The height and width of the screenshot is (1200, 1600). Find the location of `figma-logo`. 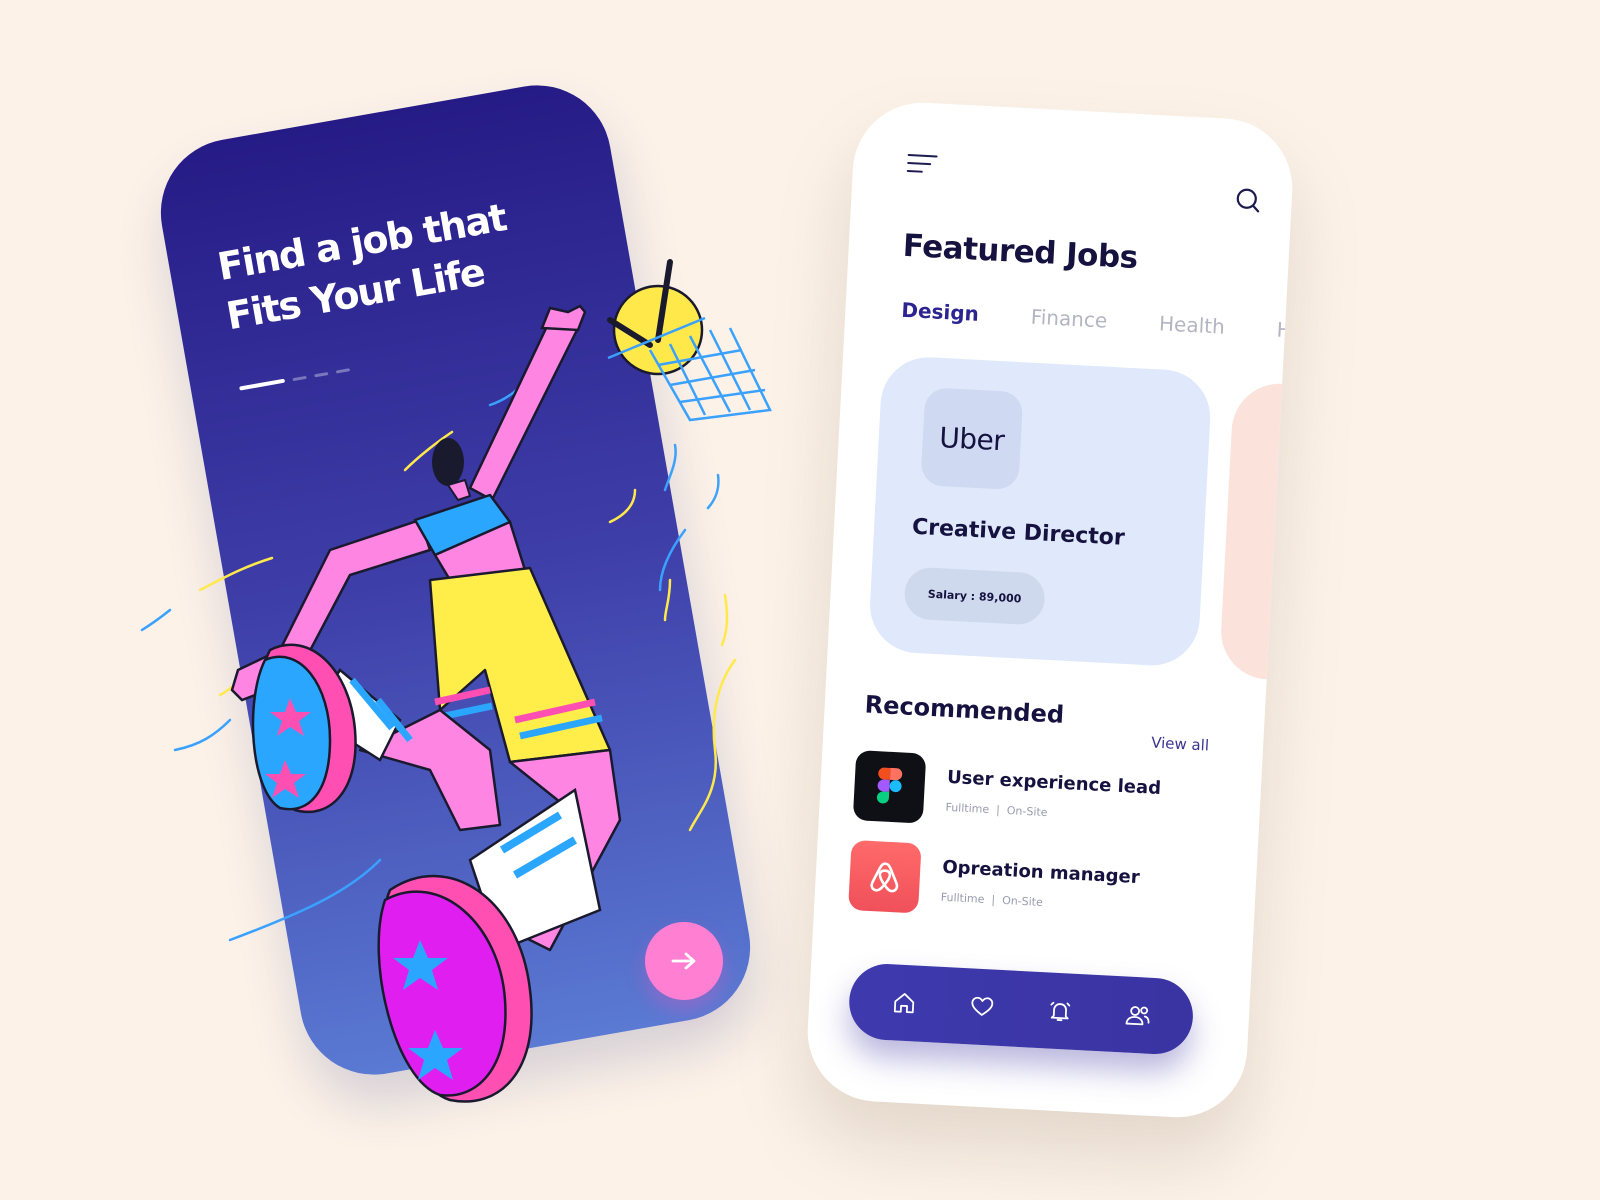

figma-logo is located at coordinates (889, 787).